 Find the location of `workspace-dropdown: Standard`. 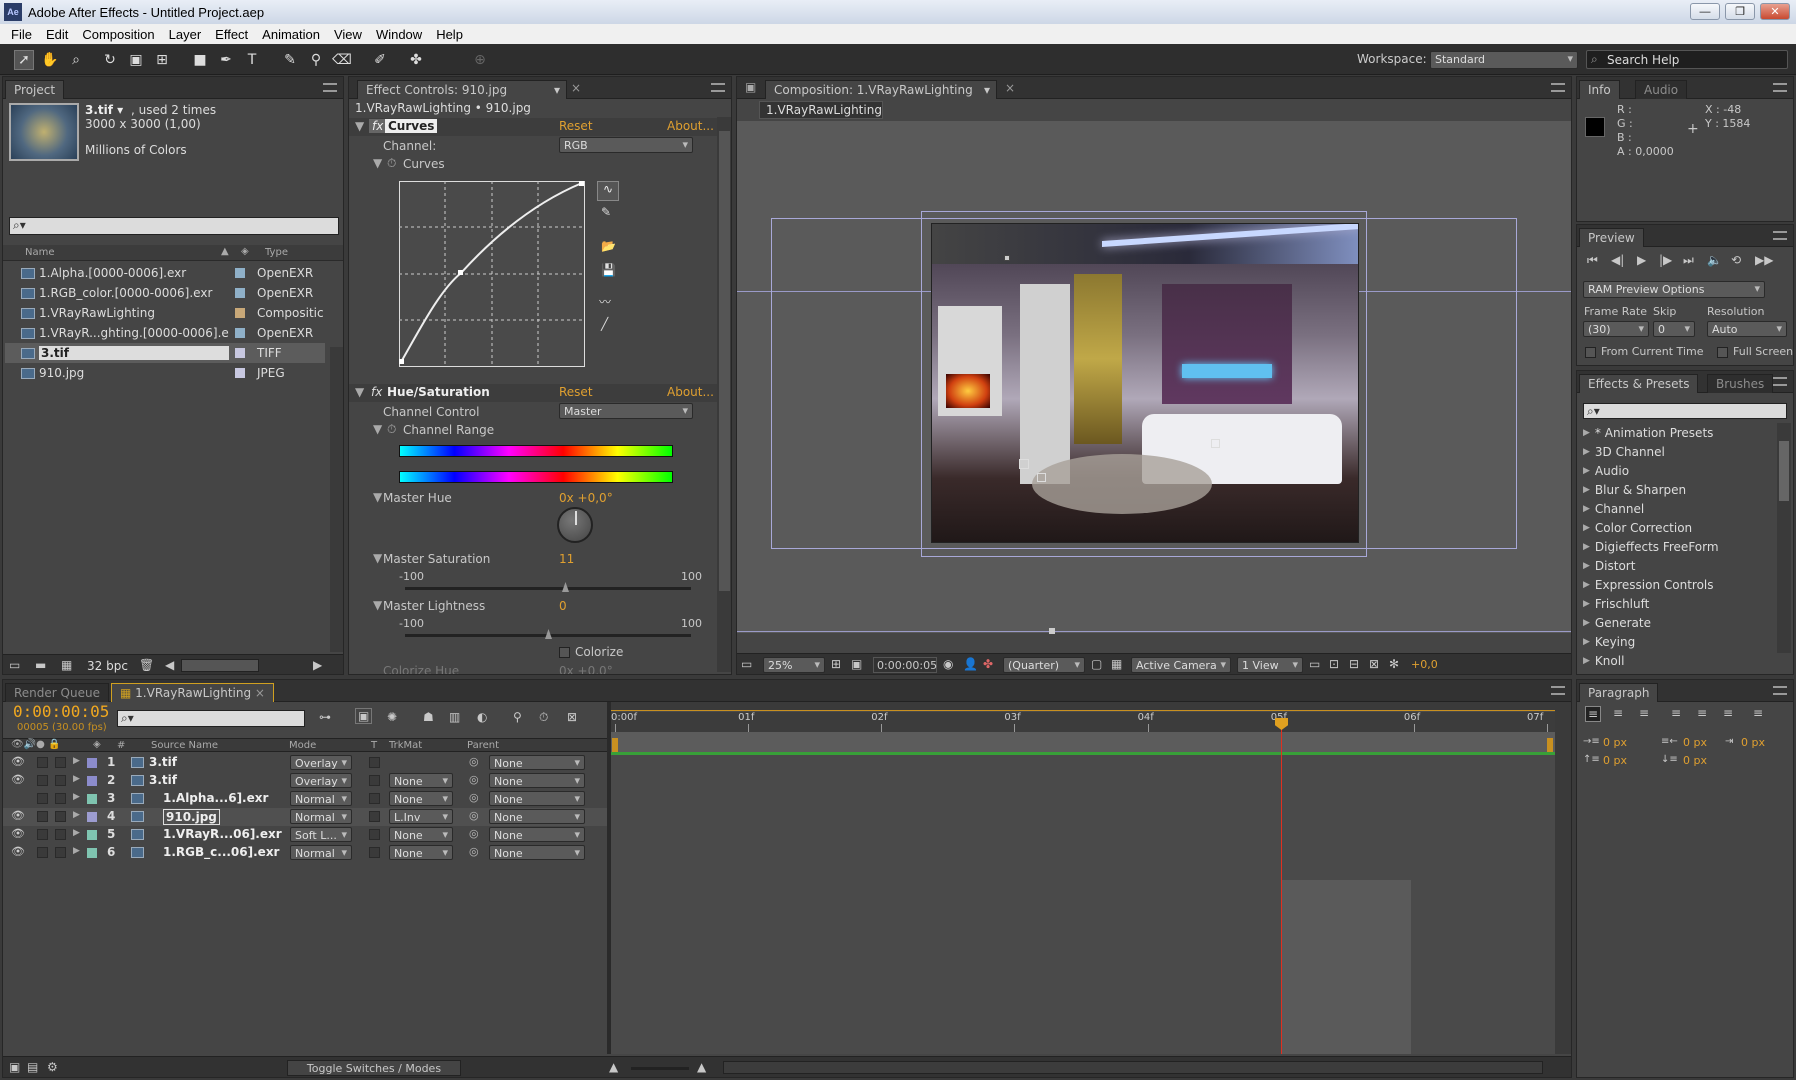

workspace-dropdown: Standard is located at coordinates (1504, 60).